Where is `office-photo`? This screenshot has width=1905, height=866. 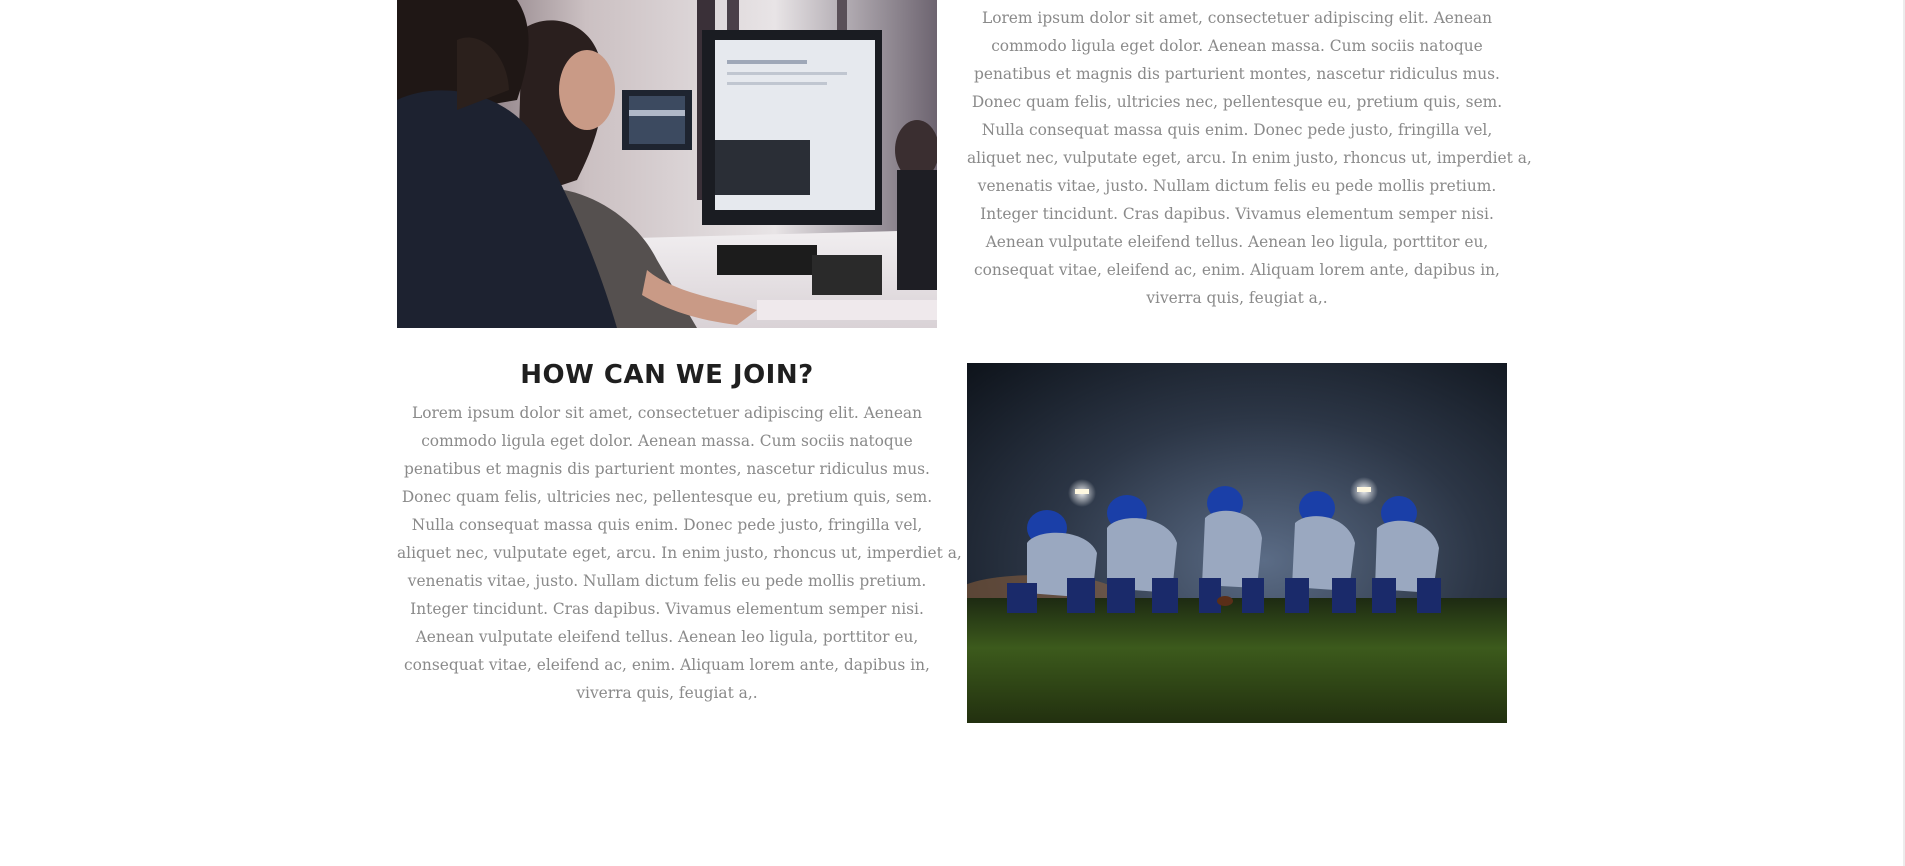
office-photo is located at coordinates (667, 164).